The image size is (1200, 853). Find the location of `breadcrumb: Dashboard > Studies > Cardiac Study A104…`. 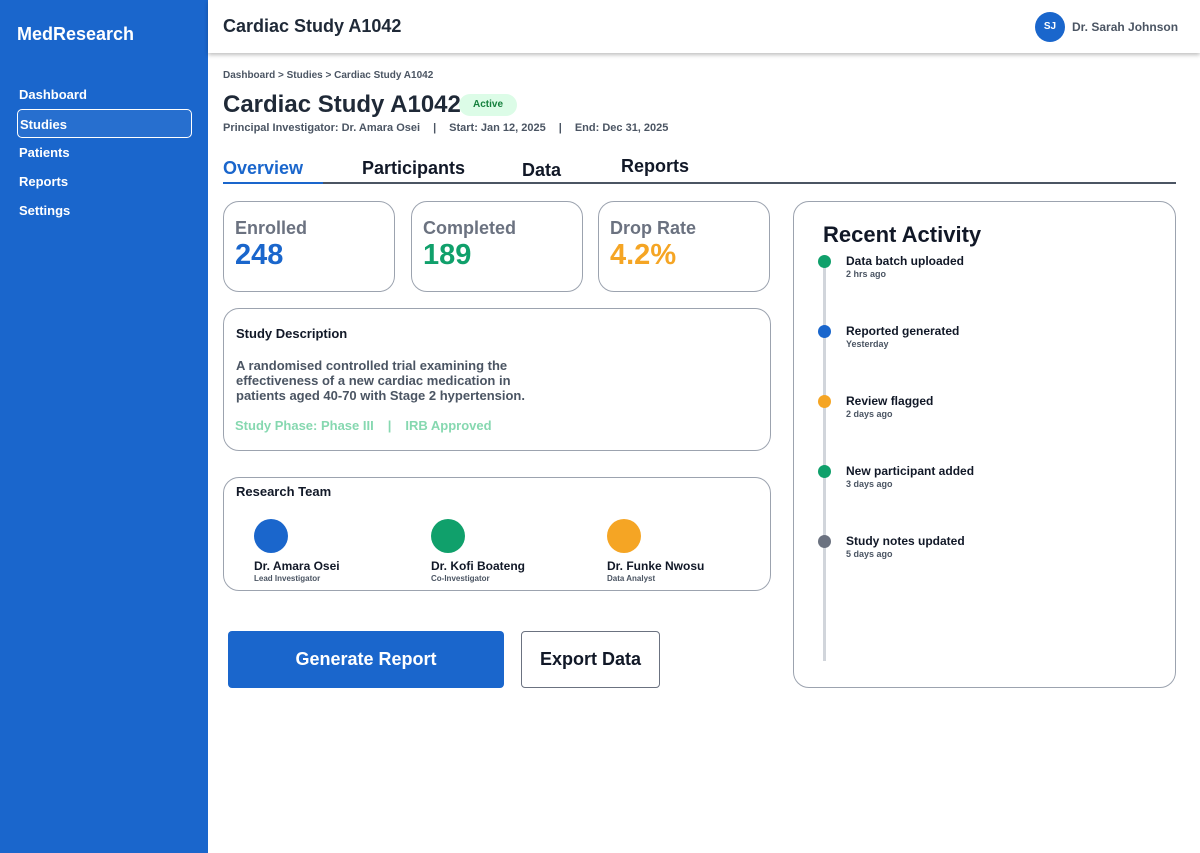

breadcrumb: Dashboard > Studies > Cardiac Study A104… is located at coordinates (328, 75).